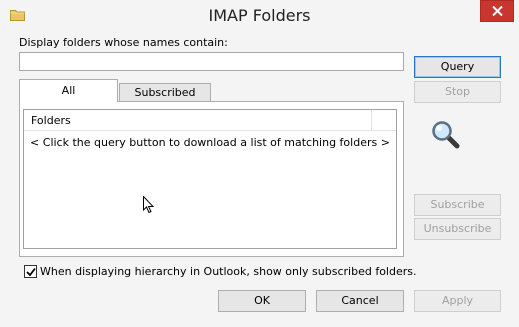 The image size is (519, 327). What do you see at coordinates (371, 120) in the screenshot?
I see `column-divider` at bounding box center [371, 120].